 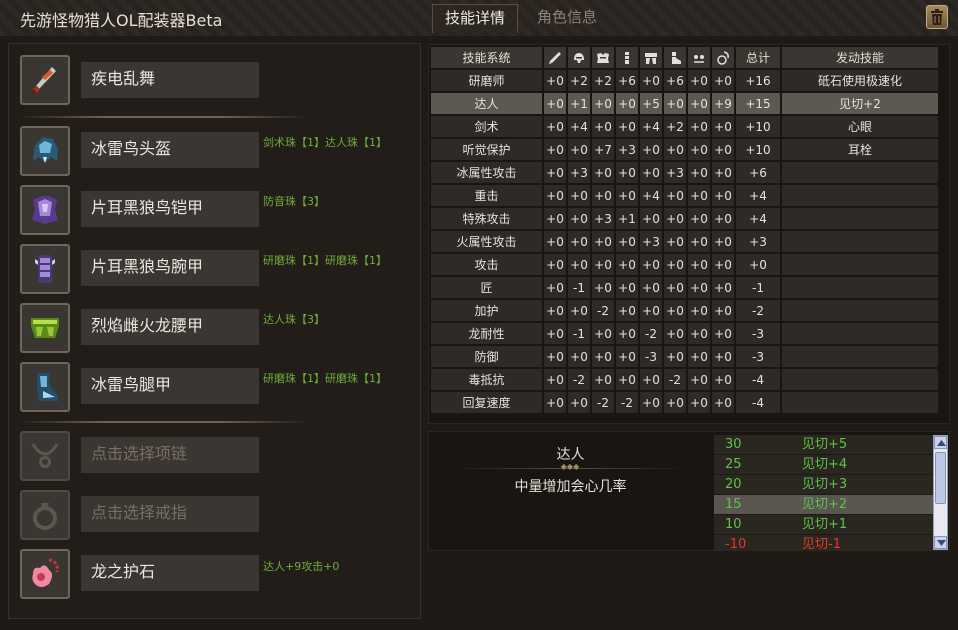 I want to click on table-row: 火属性攻击 +0 +0 +0 +0 +3 +0 +0 +0 +3, so click(x=684, y=241).